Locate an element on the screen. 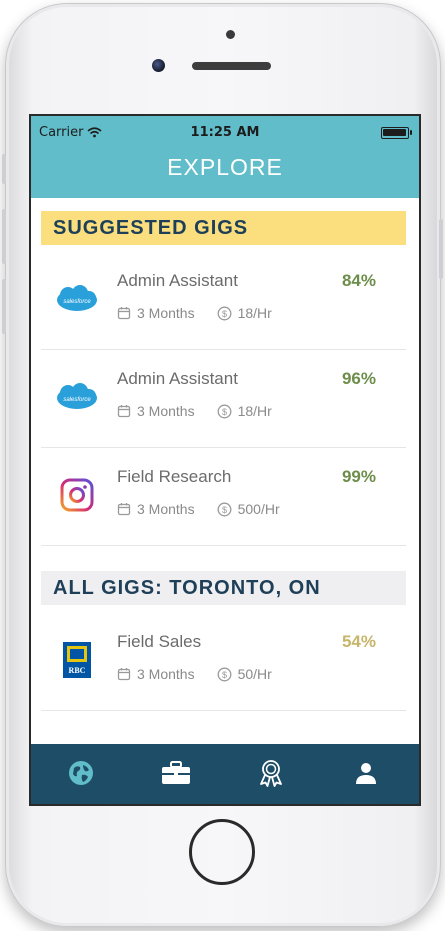  match-percent: 54% is located at coordinates (358, 641).